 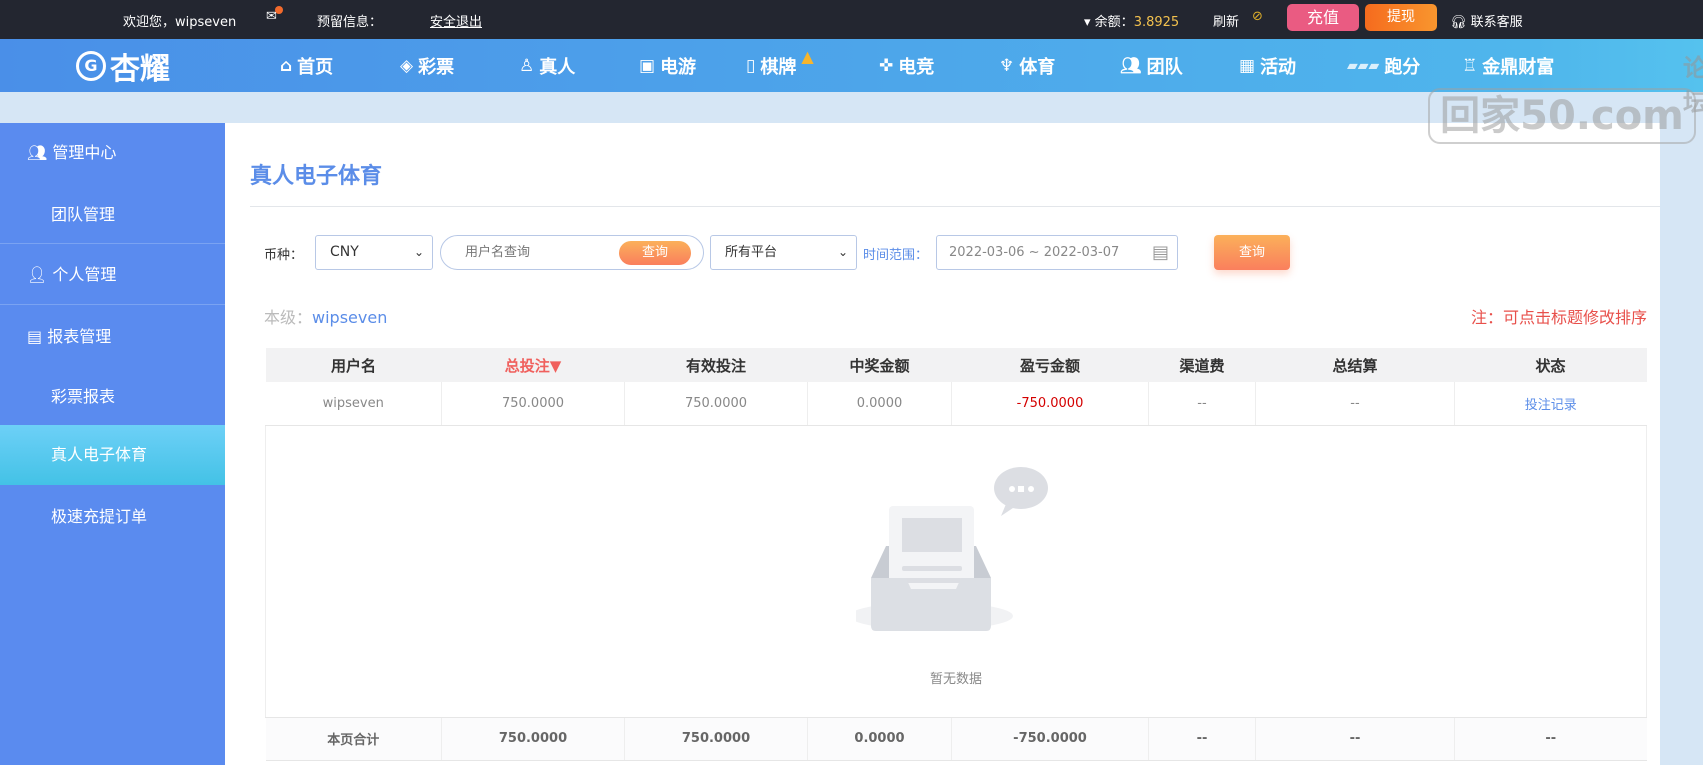 What do you see at coordinates (1323, 17) in the screenshot?
I see `deposit-button: 充值` at bounding box center [1323, 17].